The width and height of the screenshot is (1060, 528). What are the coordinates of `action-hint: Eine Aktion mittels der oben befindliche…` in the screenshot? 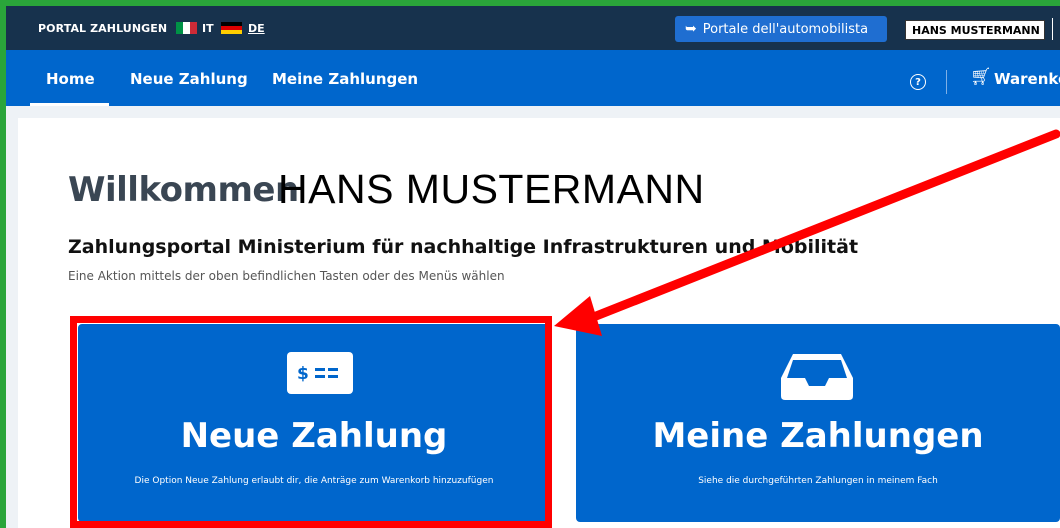 It's located at (286, 276).